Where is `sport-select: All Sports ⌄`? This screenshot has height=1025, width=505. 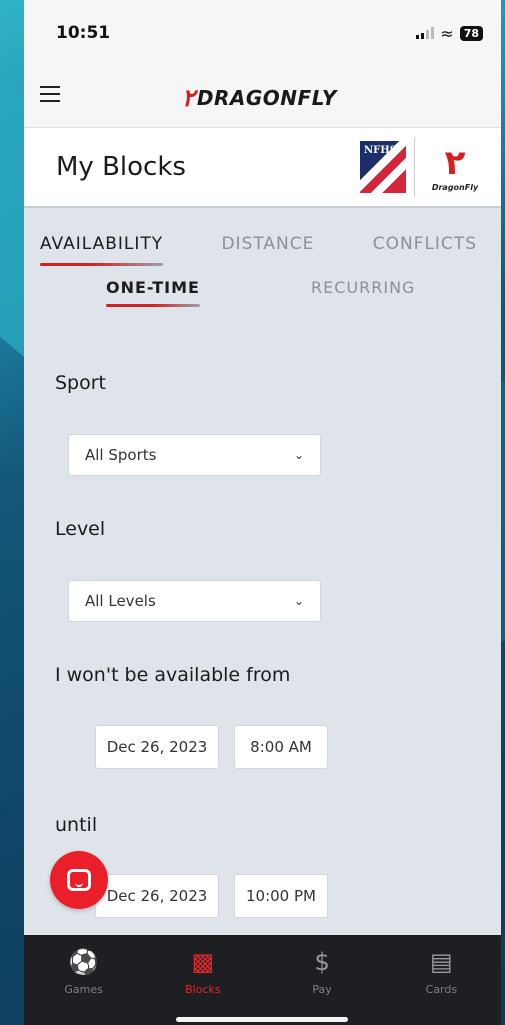
sport-select: All Sports ⌄ is located at coordinates (194, 455).